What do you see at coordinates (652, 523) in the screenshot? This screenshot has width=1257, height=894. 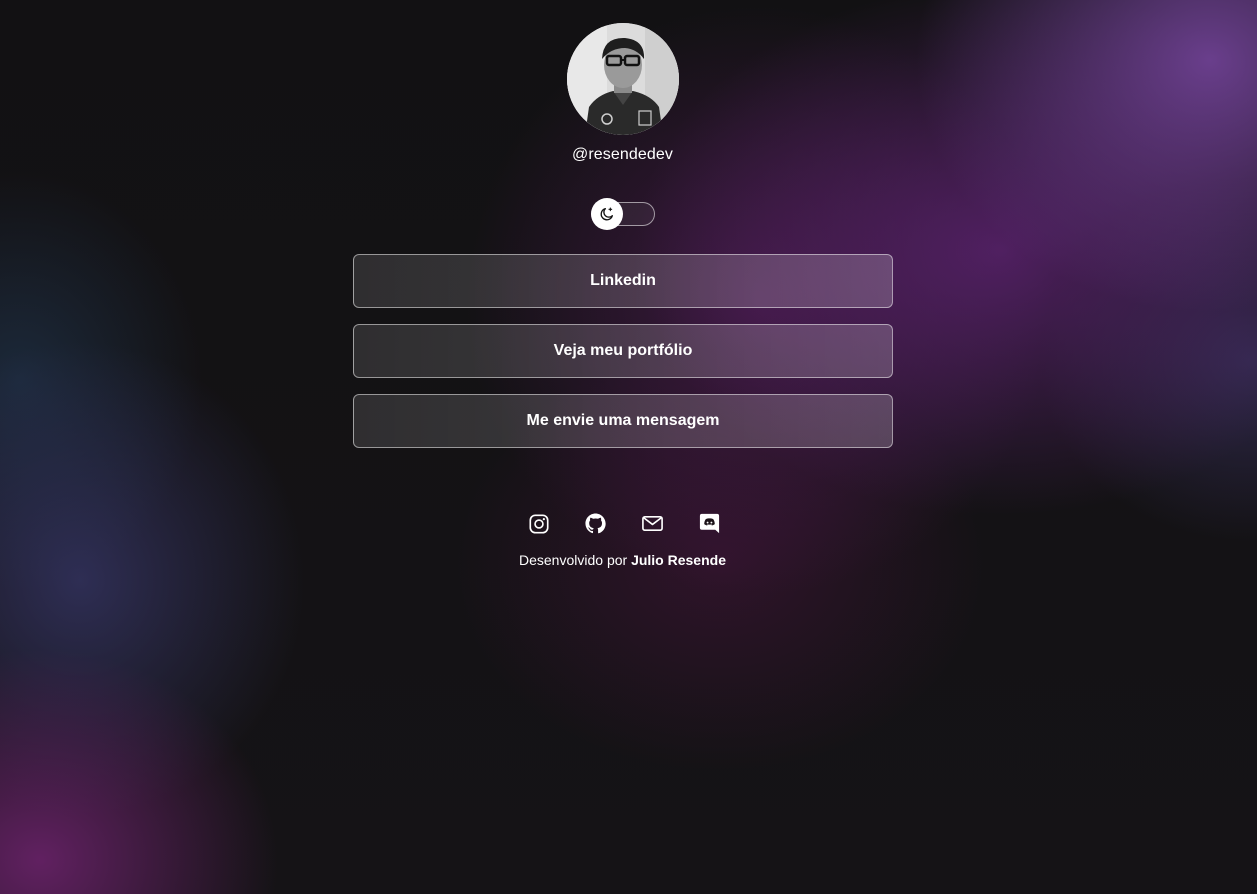 I see `mail-icon` at bounding box center [652, 523].